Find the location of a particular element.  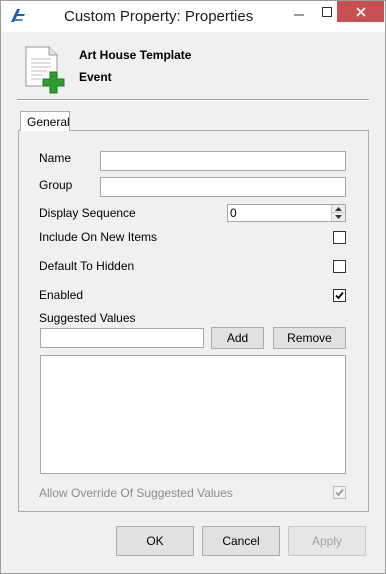

minimize-button is located at coordinates (298, 11).